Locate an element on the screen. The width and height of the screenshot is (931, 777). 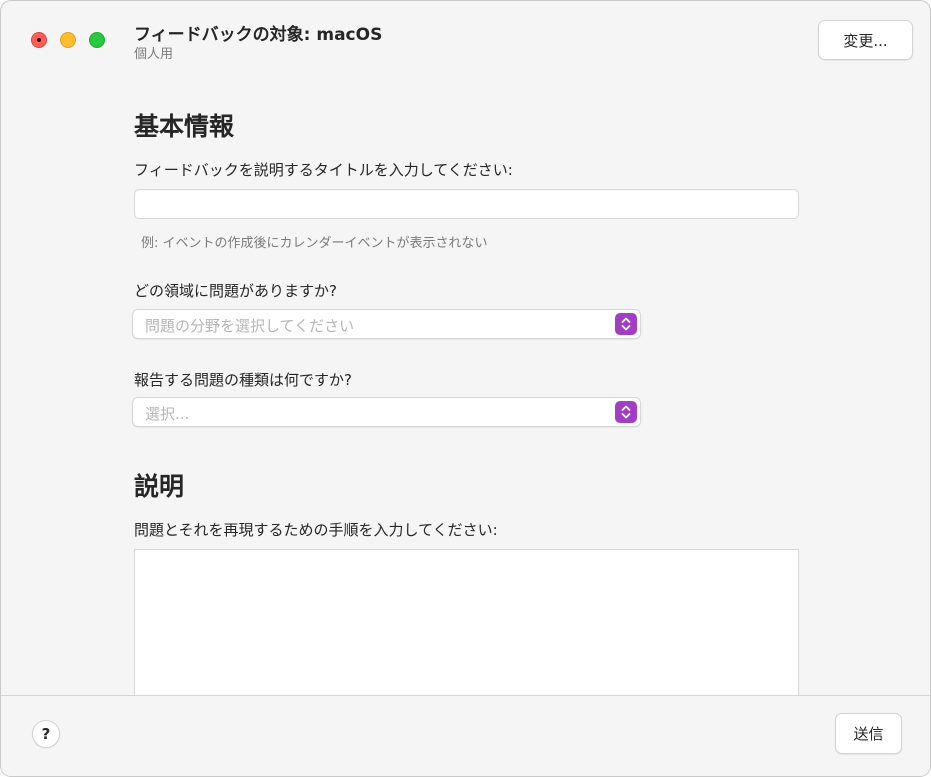
minimize-icon is located at coordinates (68, 40).